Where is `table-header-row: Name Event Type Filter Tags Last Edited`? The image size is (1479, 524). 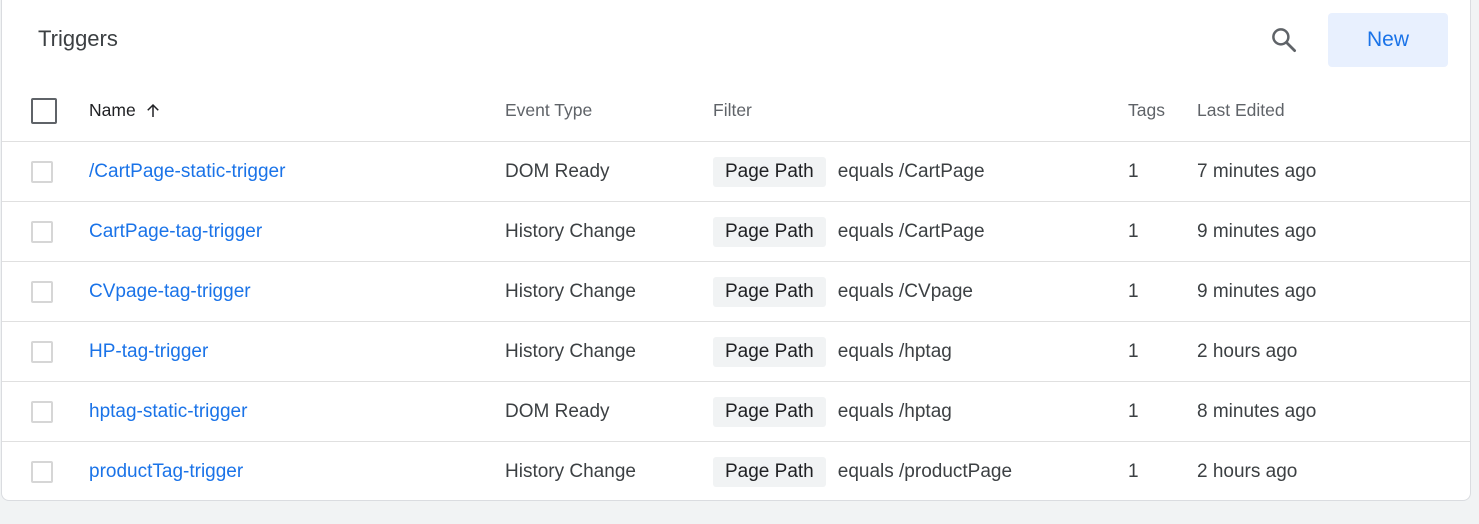 table-header-row: Name Event Type Filter Tags Last Edited is located at coordinates (736, 111).